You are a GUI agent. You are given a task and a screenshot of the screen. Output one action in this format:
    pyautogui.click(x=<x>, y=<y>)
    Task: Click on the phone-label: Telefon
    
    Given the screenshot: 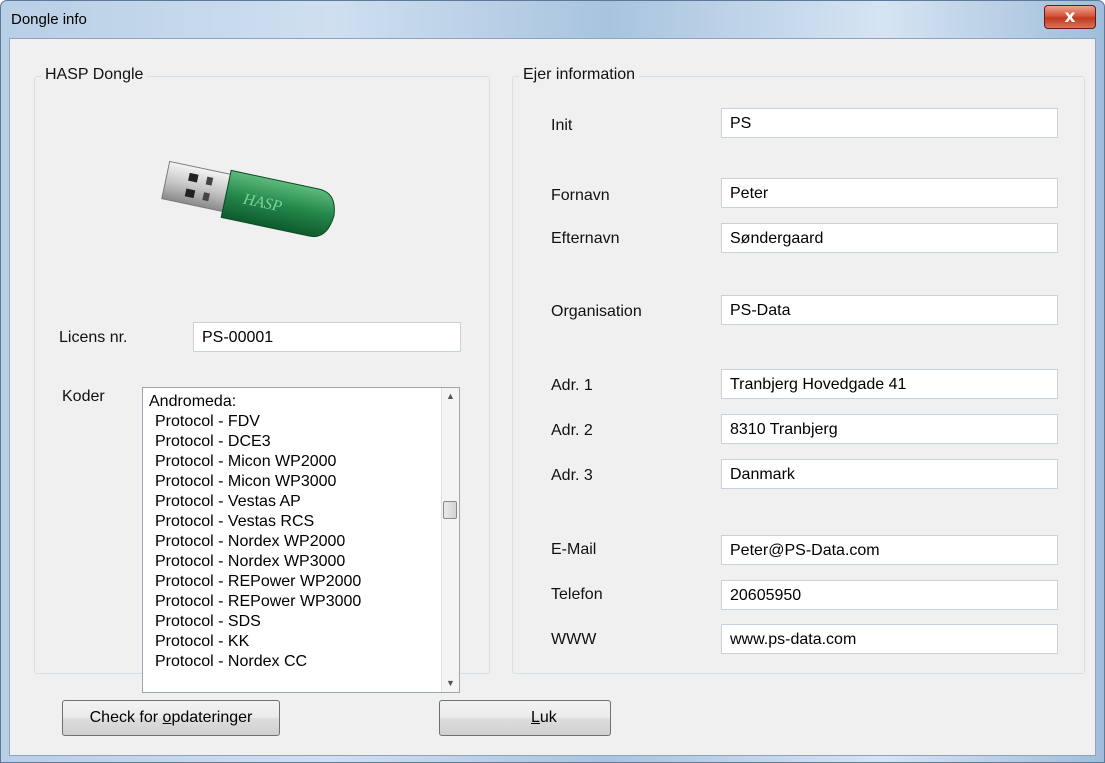 What is the action you would take?
    pyautogui.click(x=577, y=594)
    